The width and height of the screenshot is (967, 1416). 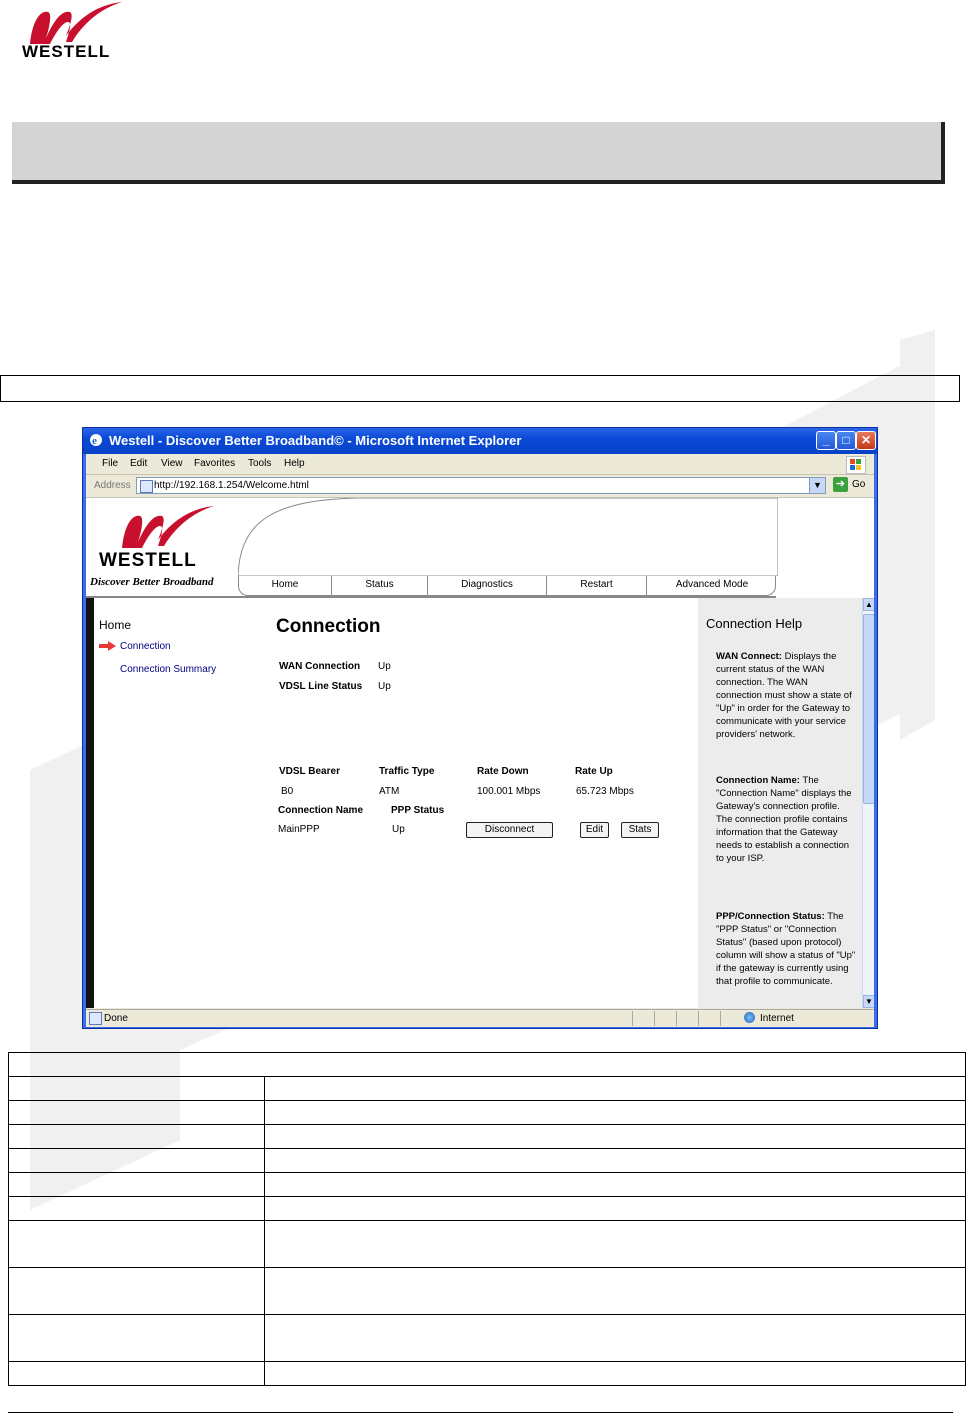 What do you see at coordinates (398, 829) in the screenshot?
I see `cell-ppp-status: Up` at bounding box center [398, 829].